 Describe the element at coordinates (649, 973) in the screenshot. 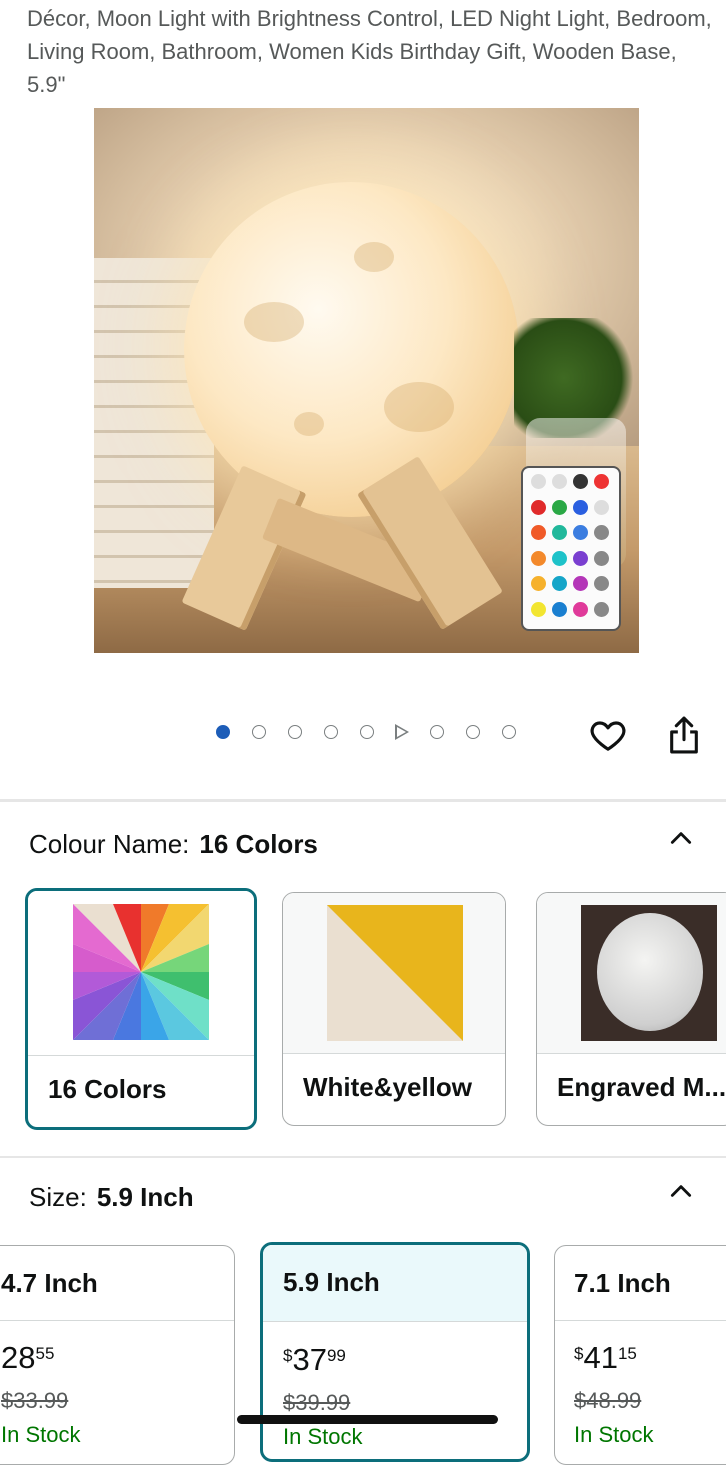

I see `engraved-moon-swatch-image` at that location.